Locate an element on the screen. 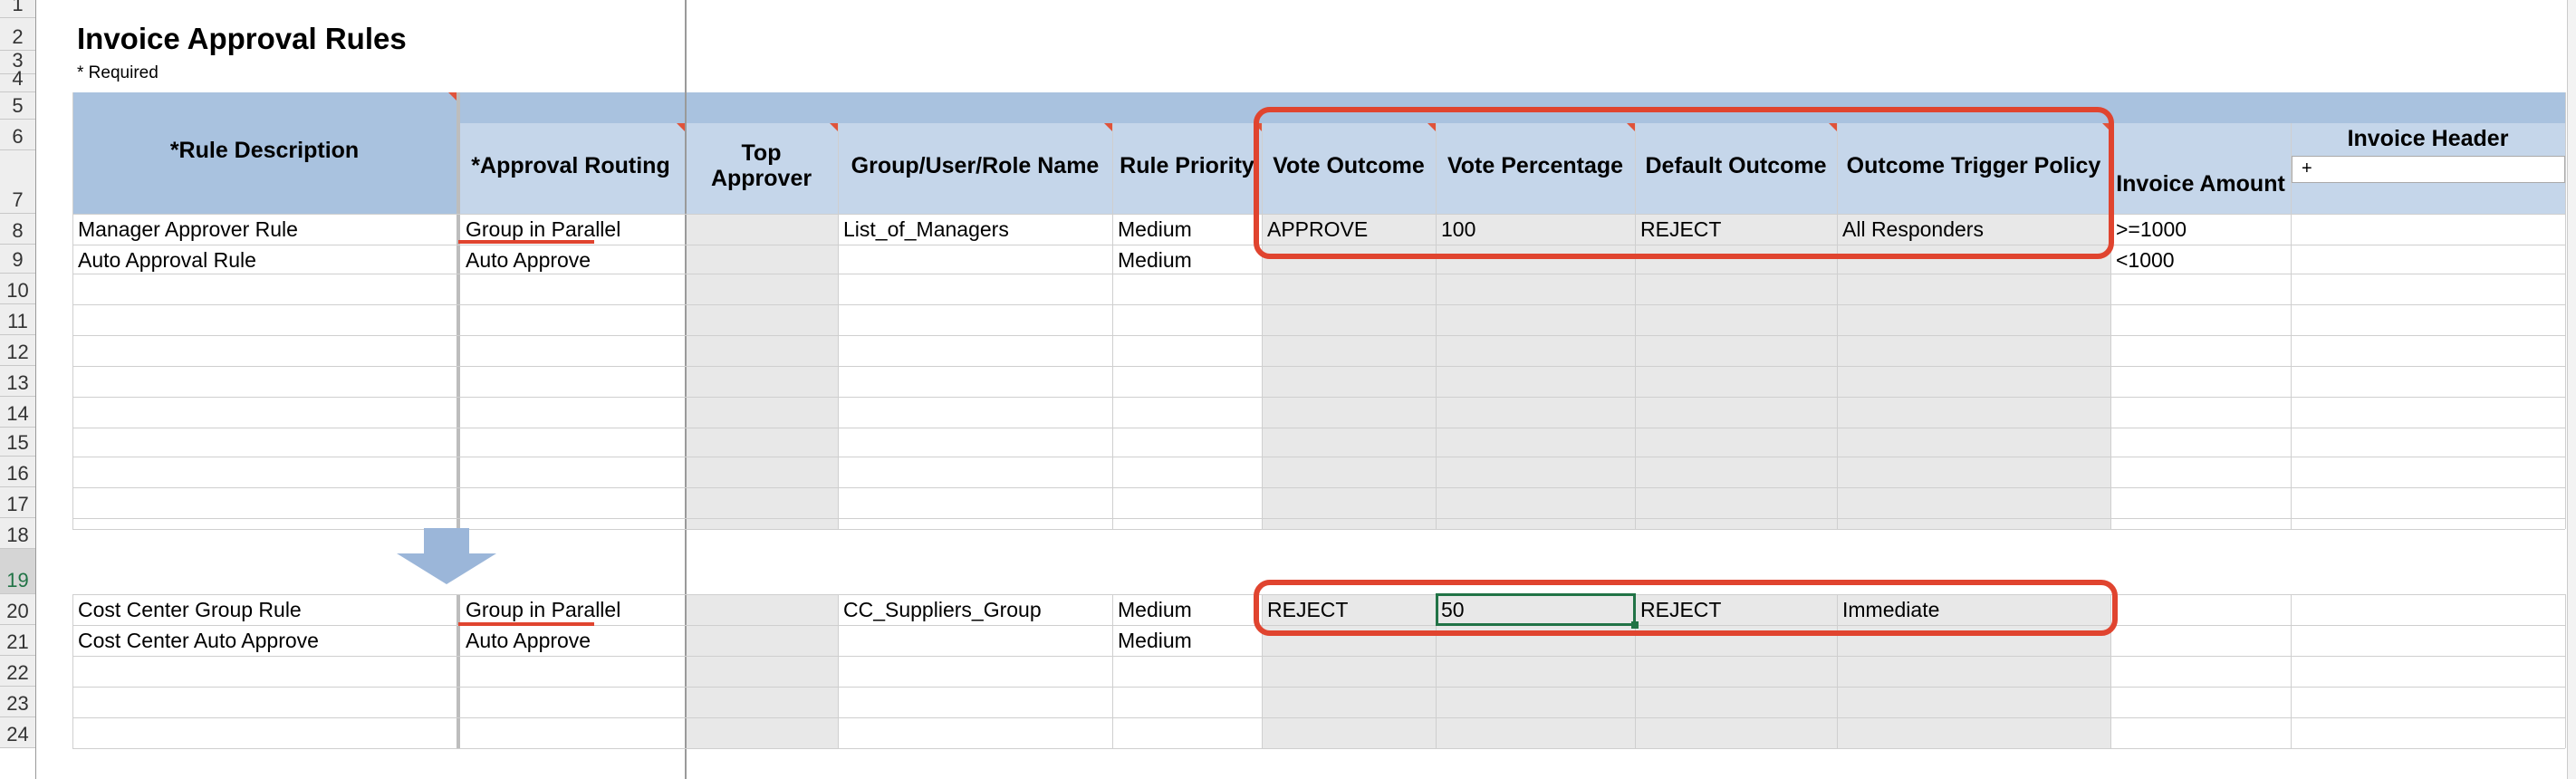 The image size is (2576, 779). row-number: 23 is located at coordinates (17, 703).